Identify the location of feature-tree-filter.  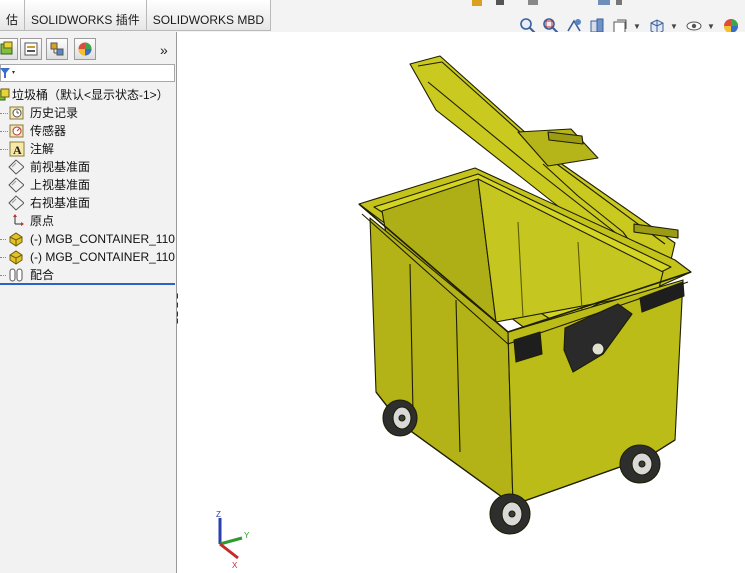
(87, 73).